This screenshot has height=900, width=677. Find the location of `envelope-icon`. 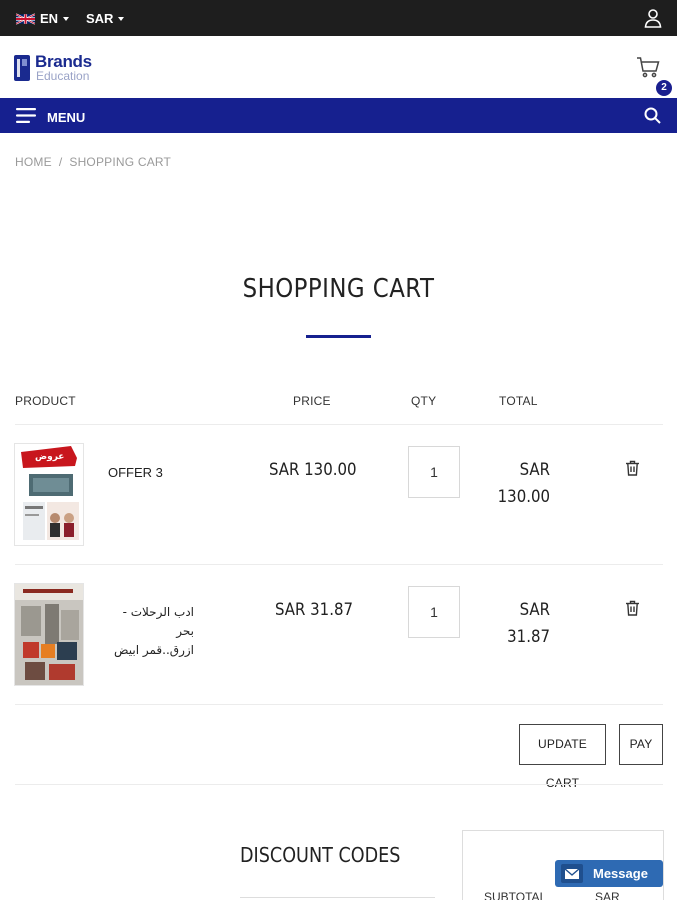

envelope-icon is located at coordinates (572, 873).